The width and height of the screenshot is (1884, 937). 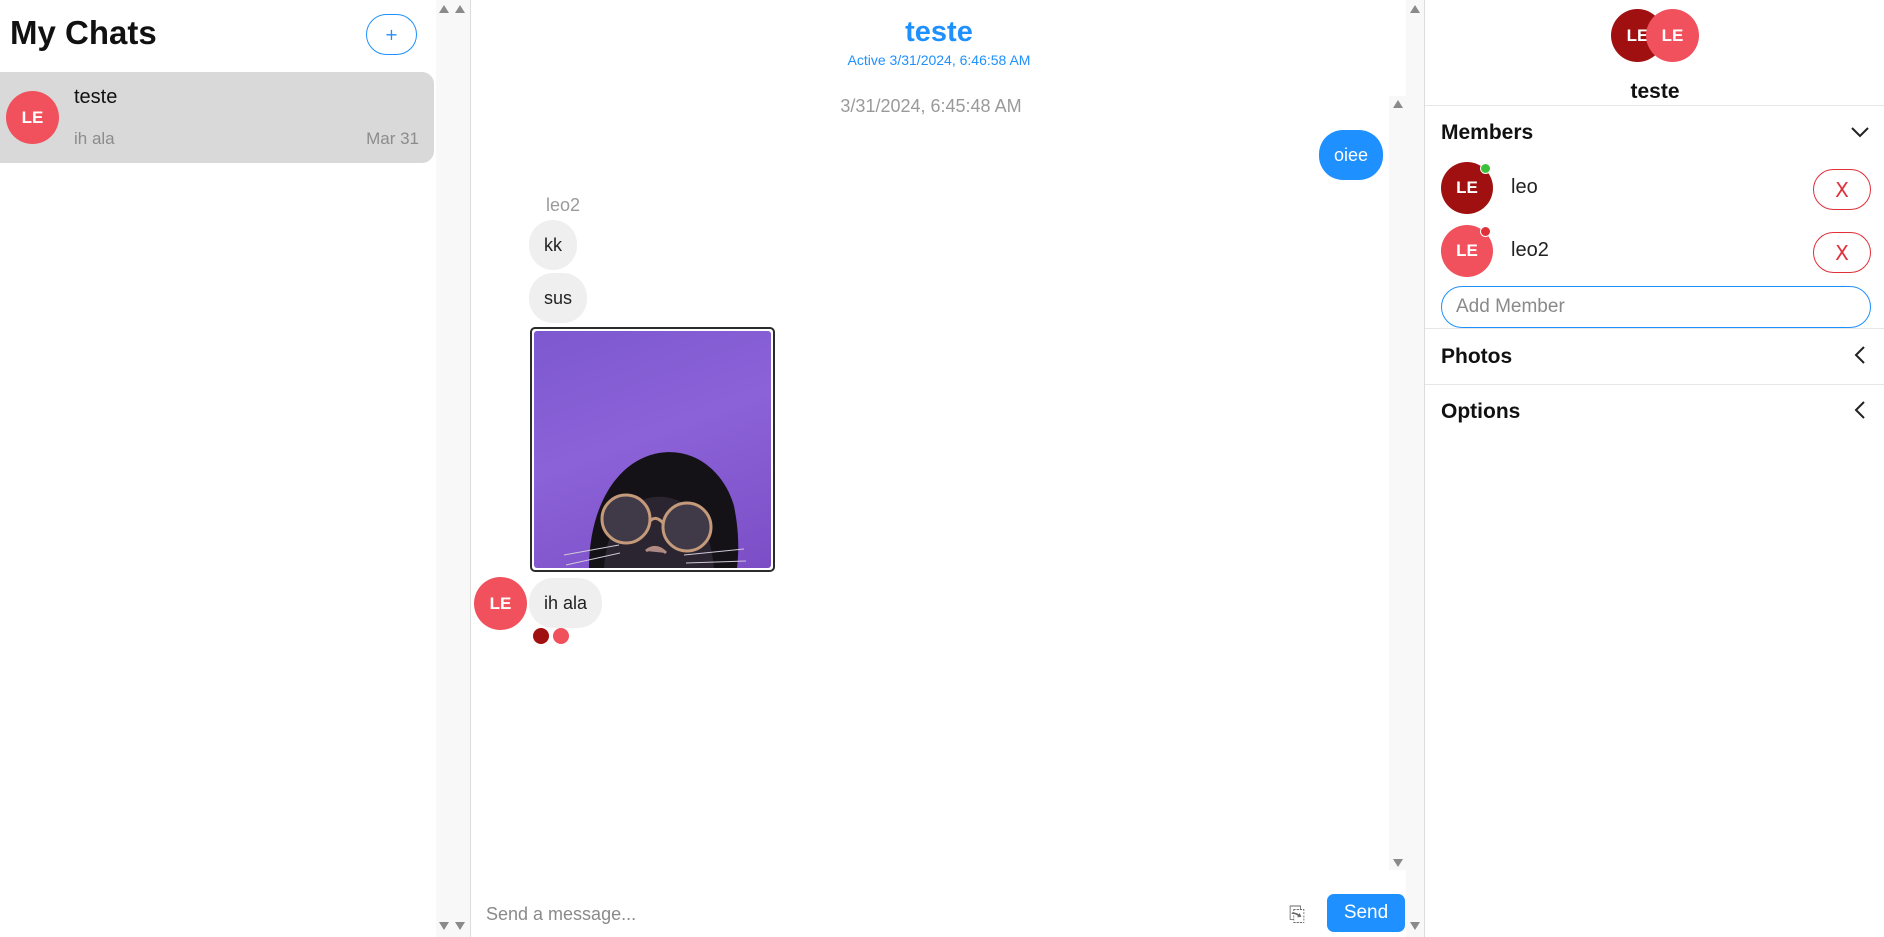 What do you see at coordinates (931, 106) in the screenshot?
I see `message-timestamp: 3/31/2024, 6:45:48 AM` at bounding box center [931, 106].